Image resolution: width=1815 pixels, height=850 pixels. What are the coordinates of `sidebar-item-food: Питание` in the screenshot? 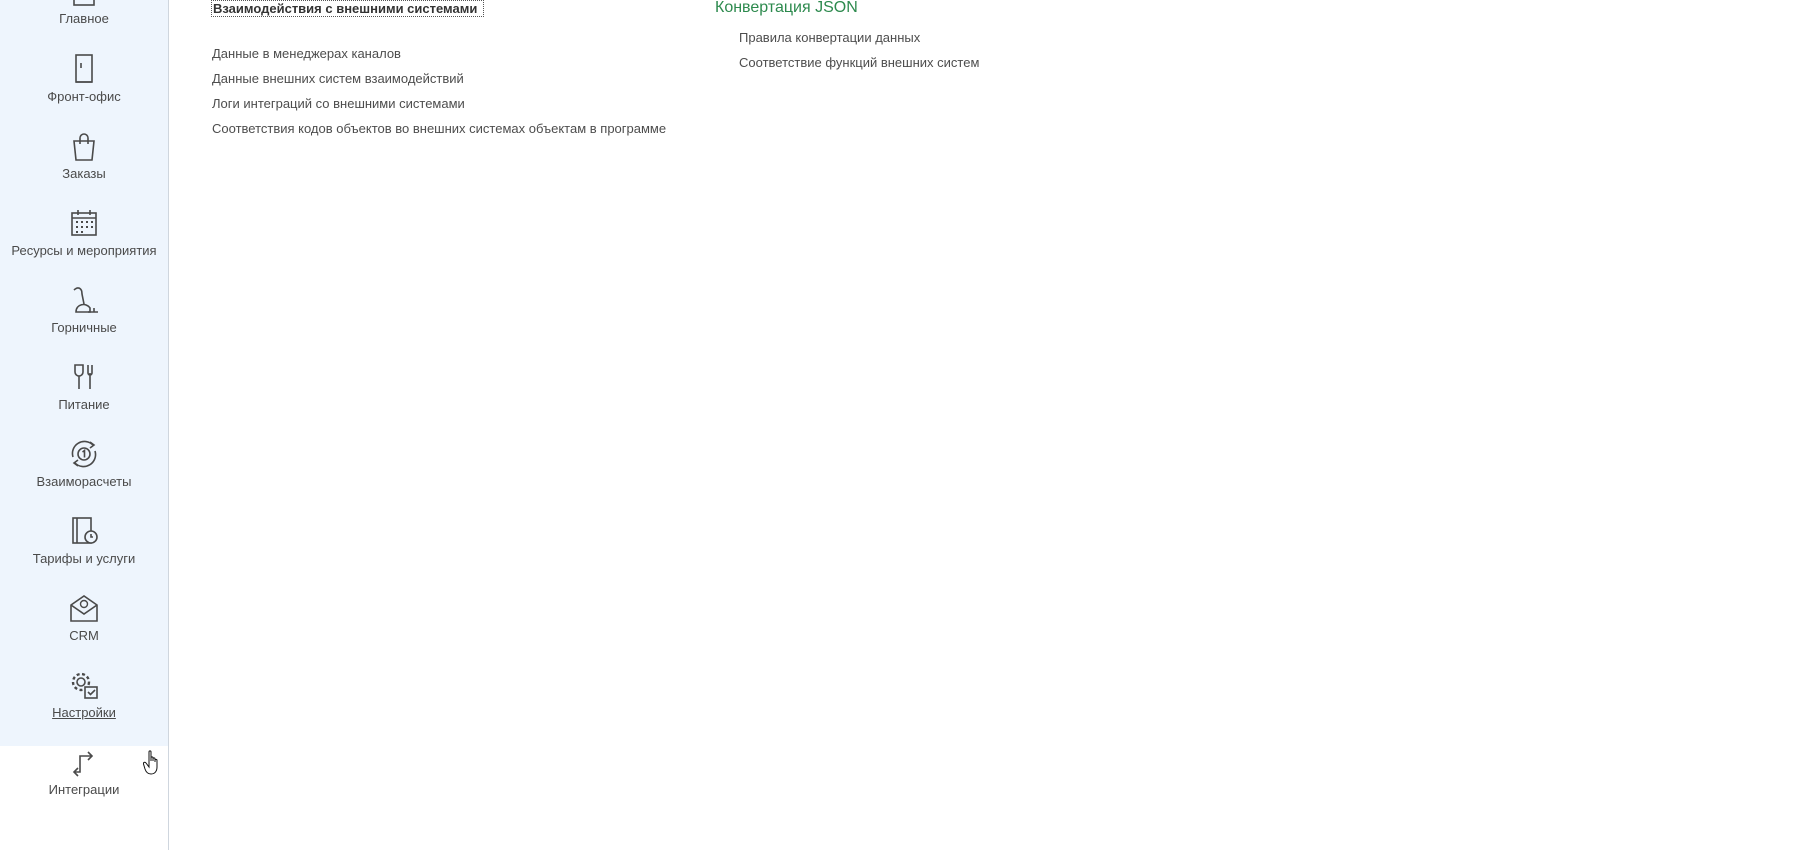 It's located at (84, 401).